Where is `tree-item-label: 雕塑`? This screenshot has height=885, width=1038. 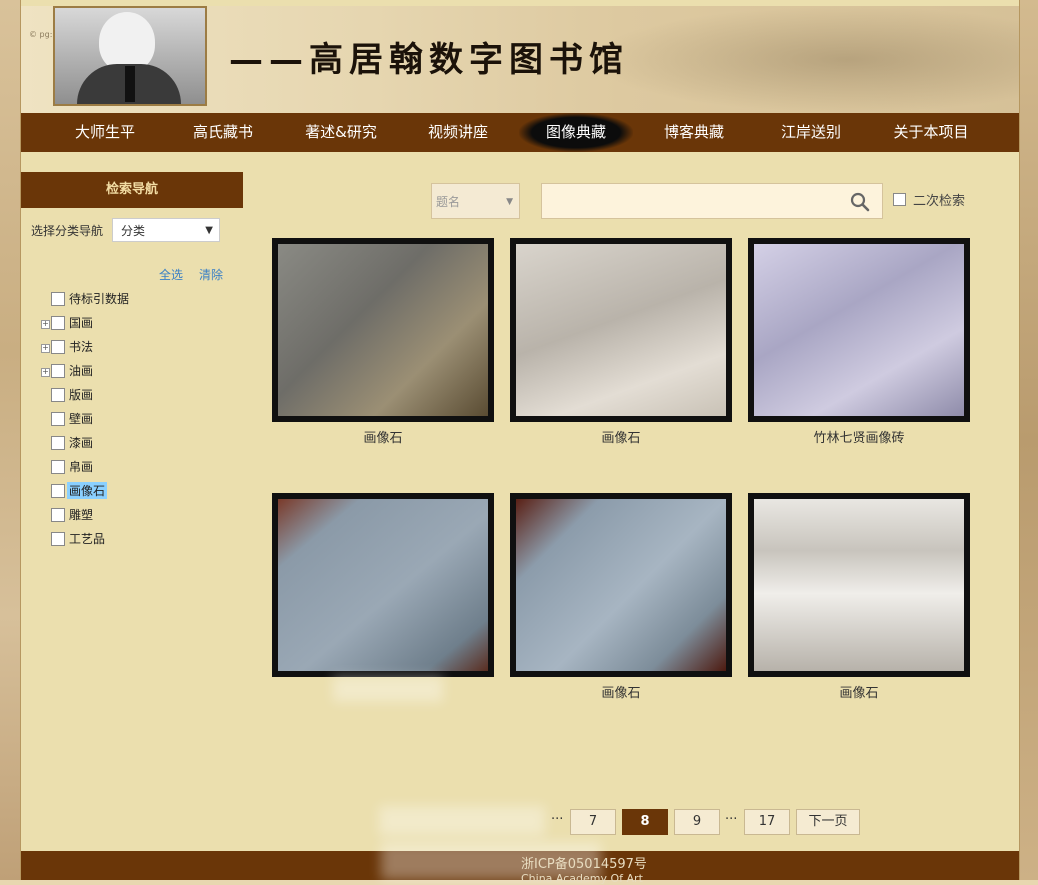
tree-item-label: 雕塑 is located at coordinates (81, 515).